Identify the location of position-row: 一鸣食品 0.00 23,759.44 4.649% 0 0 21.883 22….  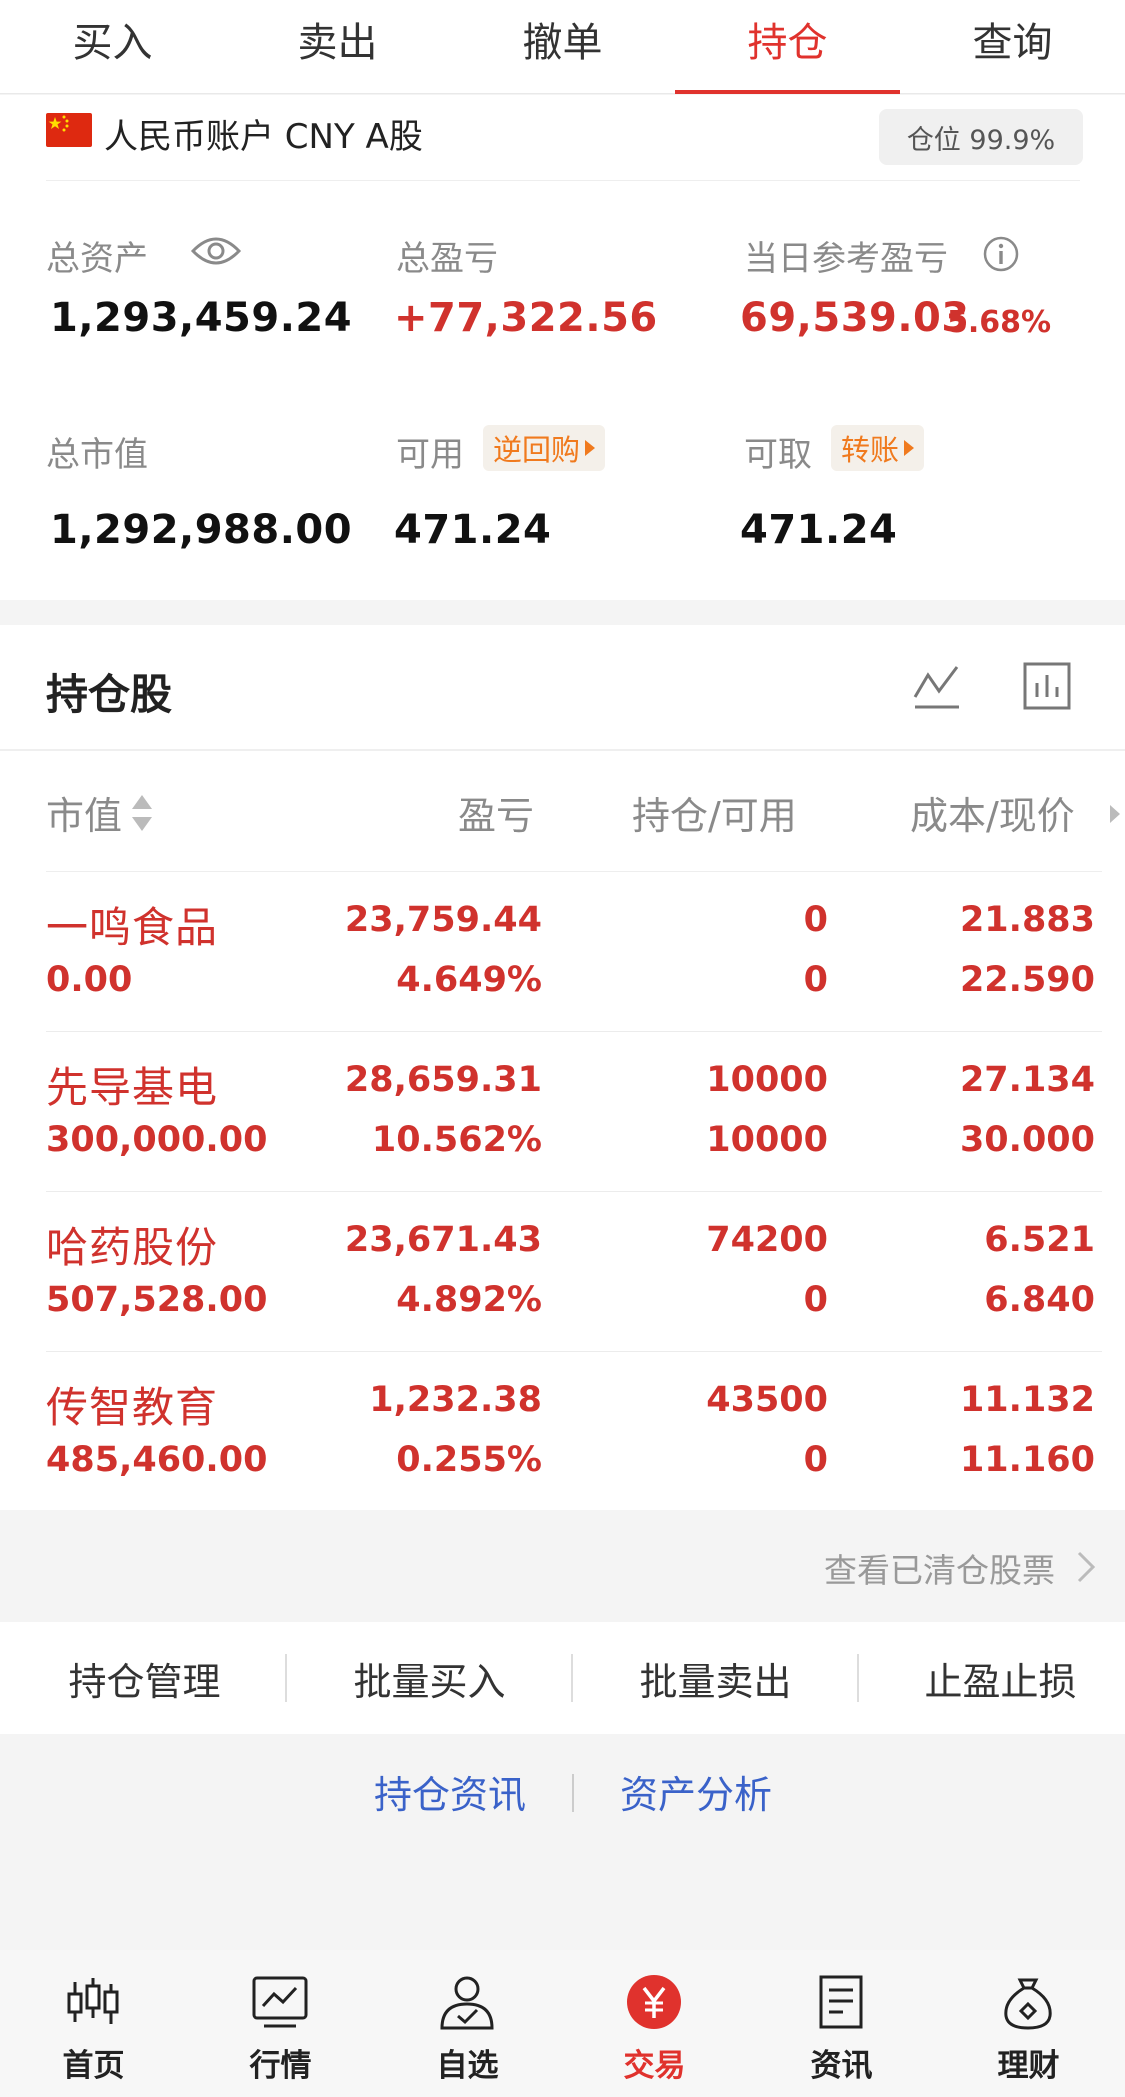
(562, 952).